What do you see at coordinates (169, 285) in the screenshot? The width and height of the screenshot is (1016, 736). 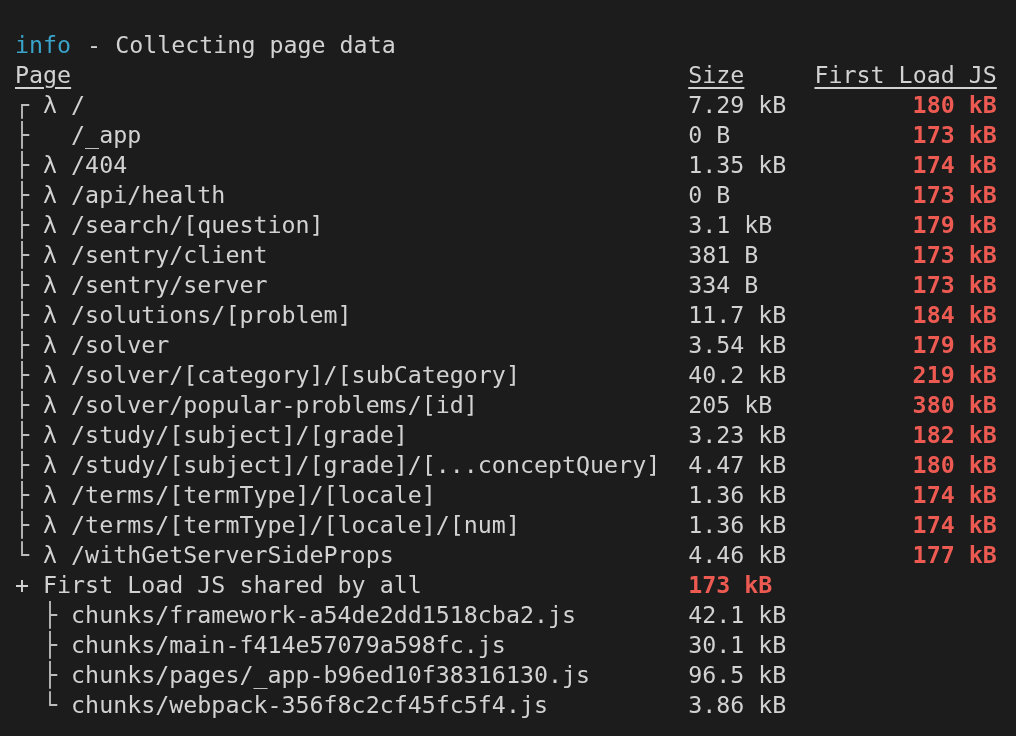 I see `route-path: /sentry/server` at bounding box center [169, 285].